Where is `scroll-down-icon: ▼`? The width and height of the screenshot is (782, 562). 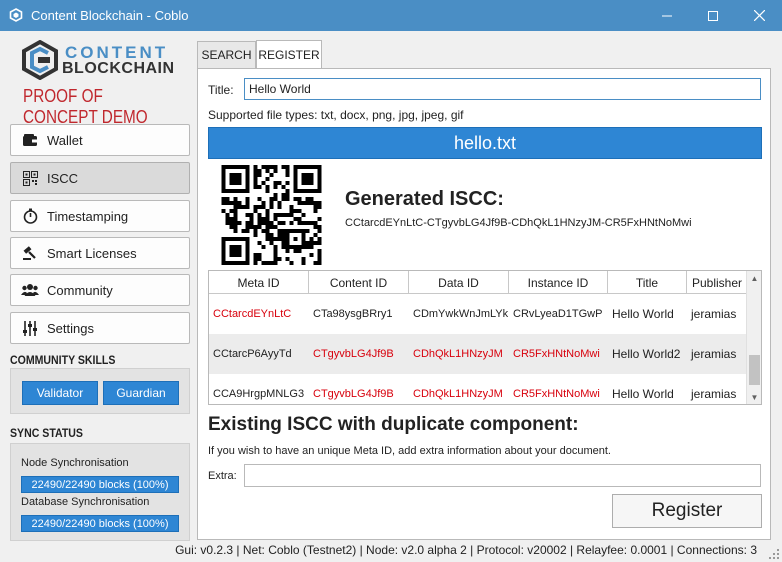
scroll-down-icon: ▼ is located at coordinates (754, 397).